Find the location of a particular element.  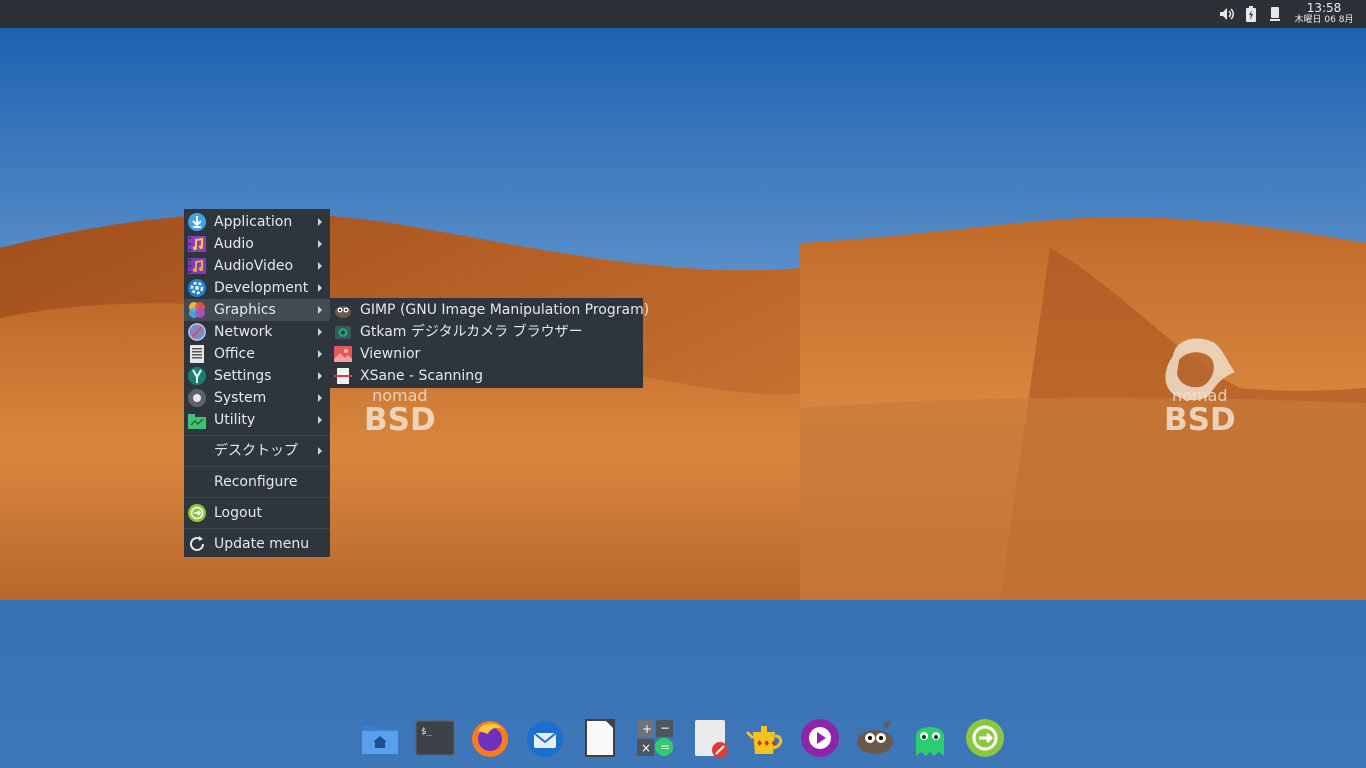

menu-item-label: Reconfigure is located at coordinates (256, 482).